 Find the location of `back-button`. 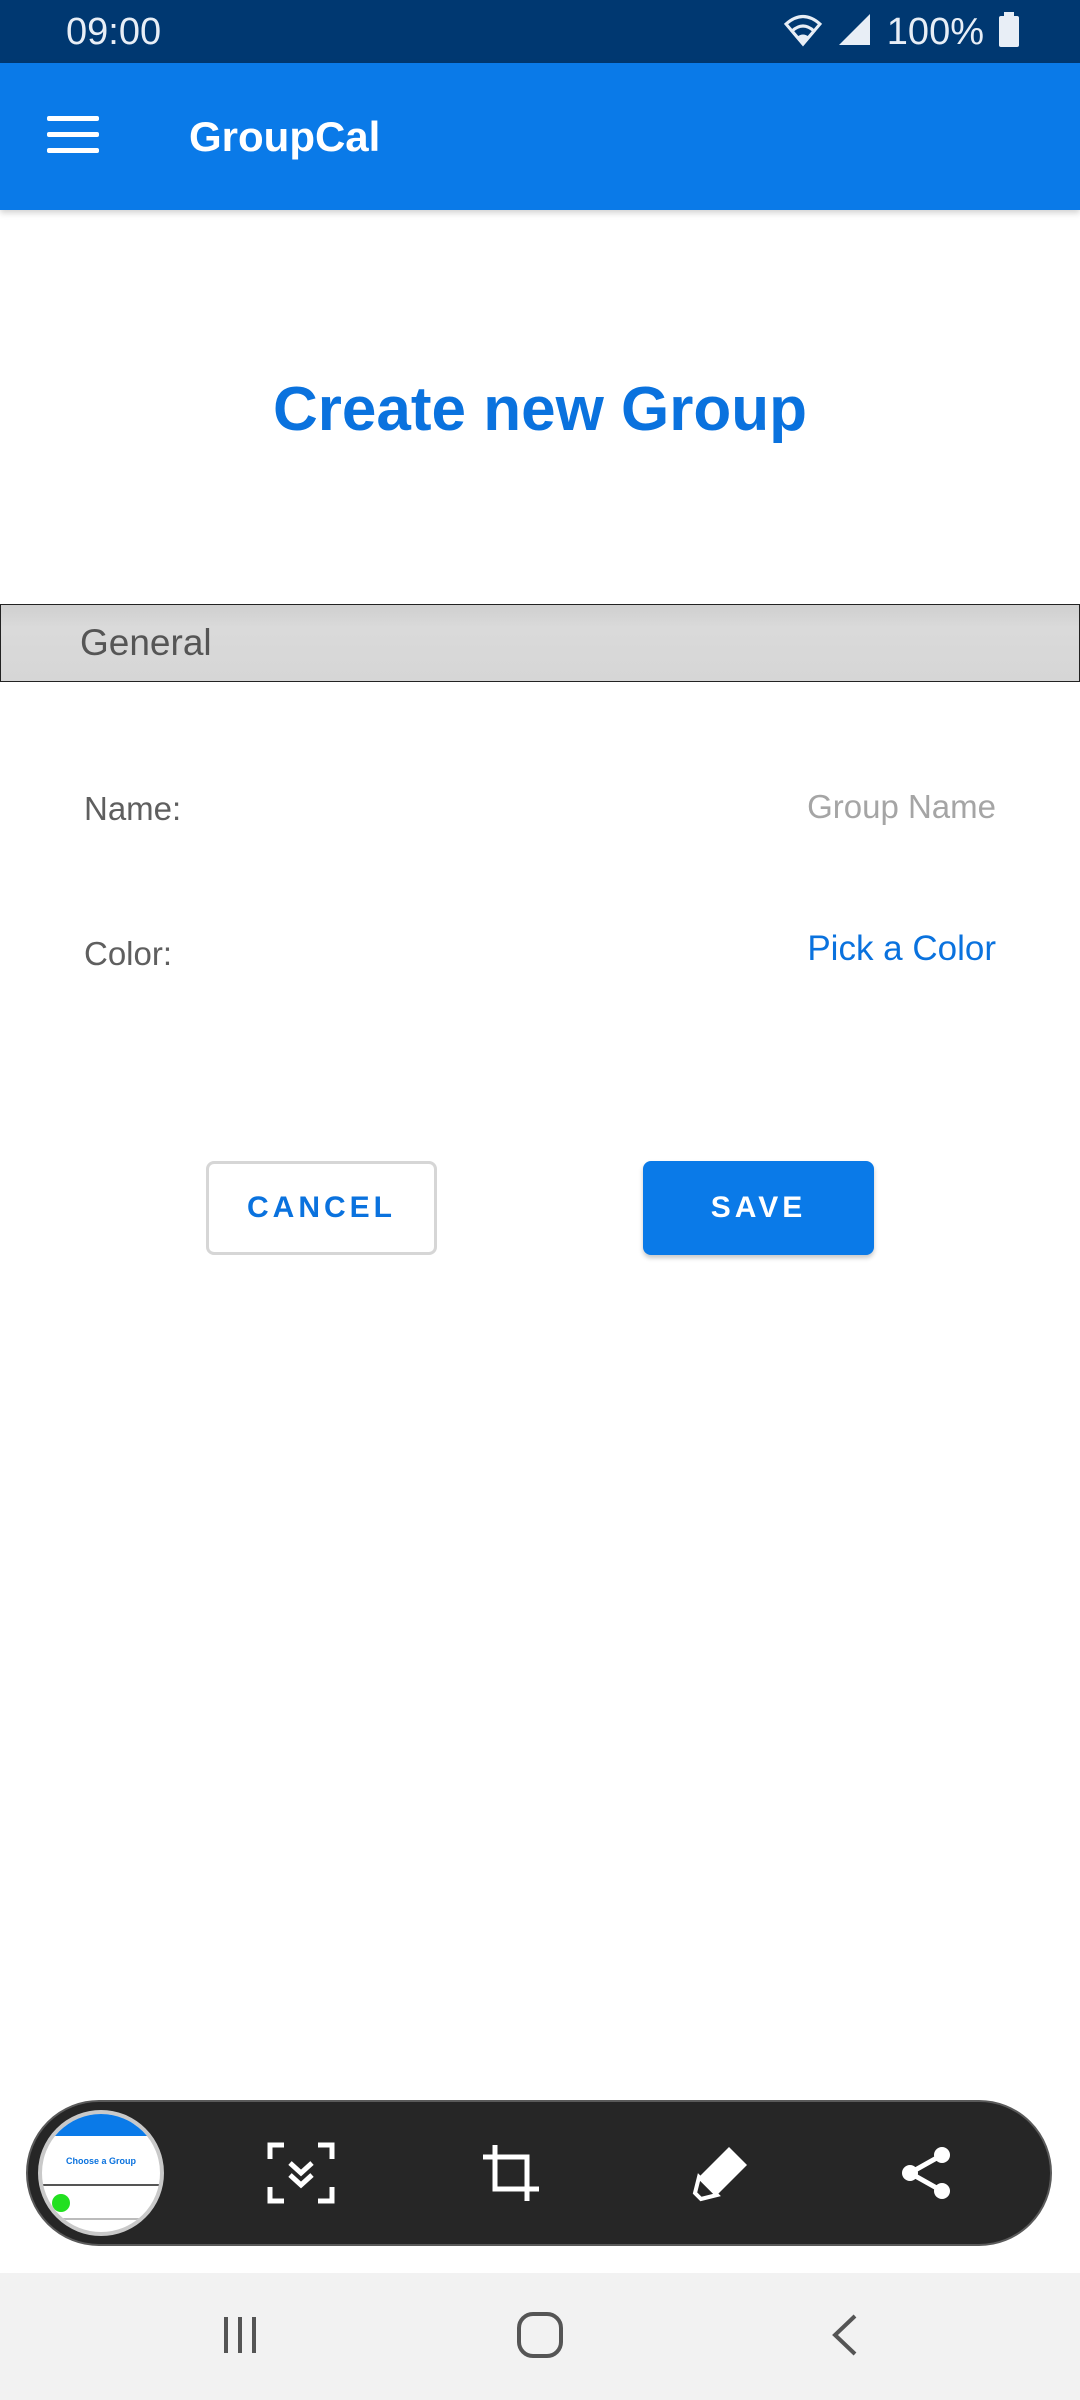

back-button is located at coordinates (845, 2337).